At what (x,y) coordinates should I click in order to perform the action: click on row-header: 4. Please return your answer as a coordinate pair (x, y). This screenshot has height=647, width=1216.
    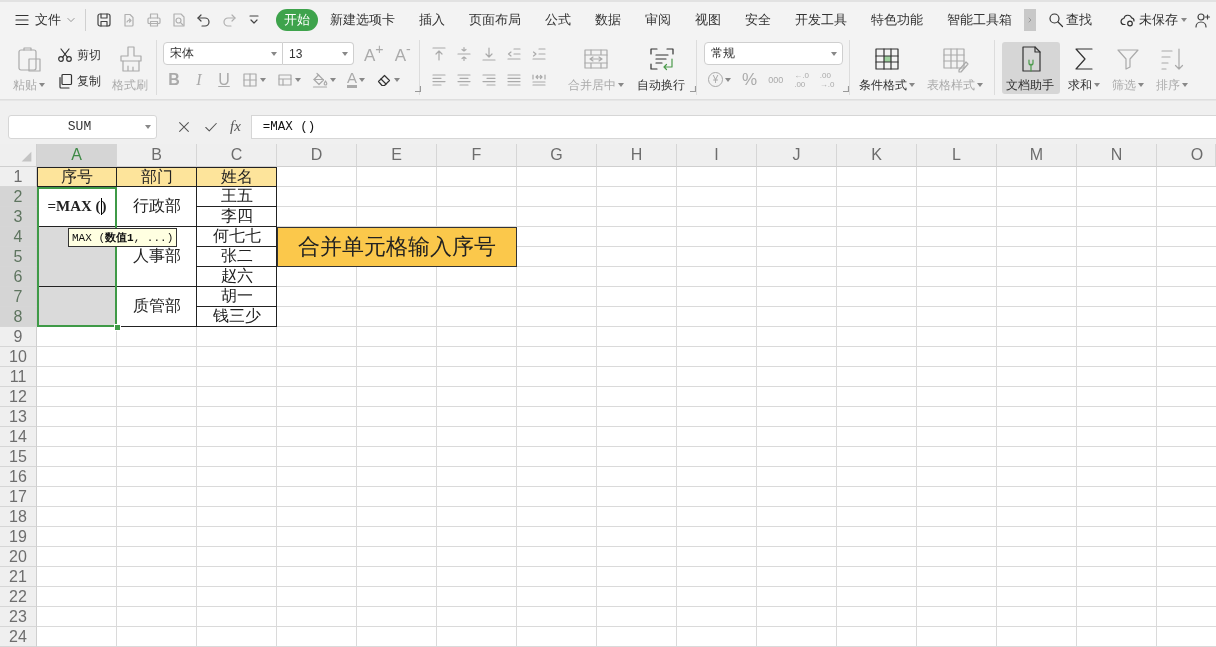
    Looking at the image, I should click on (18, 237).